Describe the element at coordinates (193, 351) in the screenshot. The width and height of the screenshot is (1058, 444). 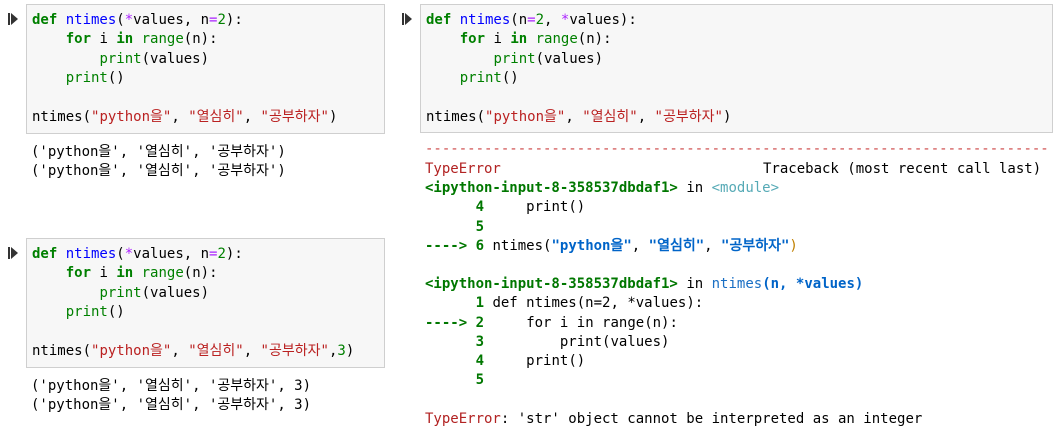
I see `code-line: ntimes("python을", "열심히", "공부하자",3)` at that location.